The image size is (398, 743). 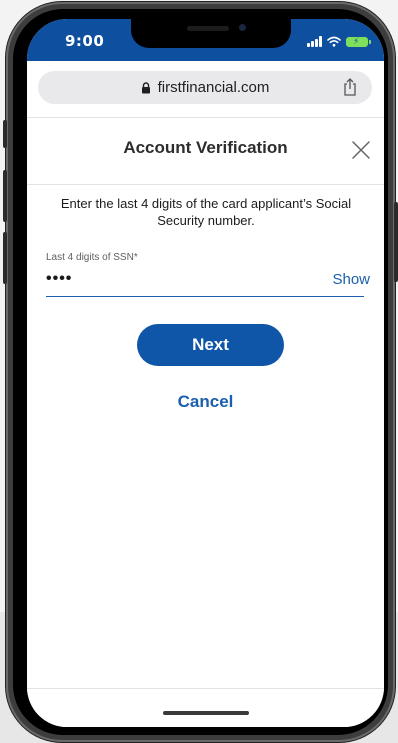 I want to click on mute-switch, so click(x=5, y=134).